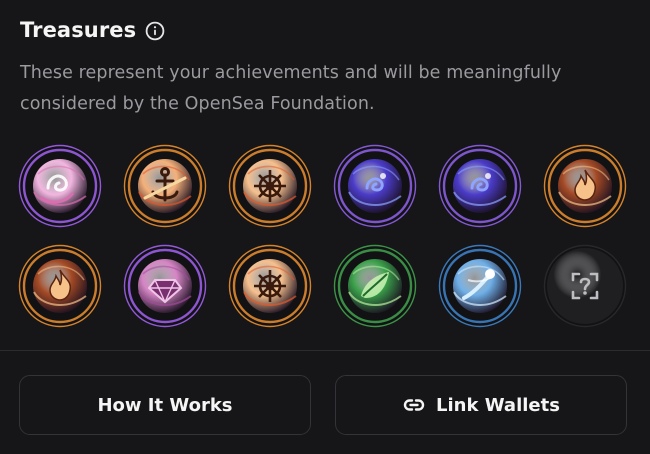  I want to click on flame-treasure-2-badge, so click(60, 286).